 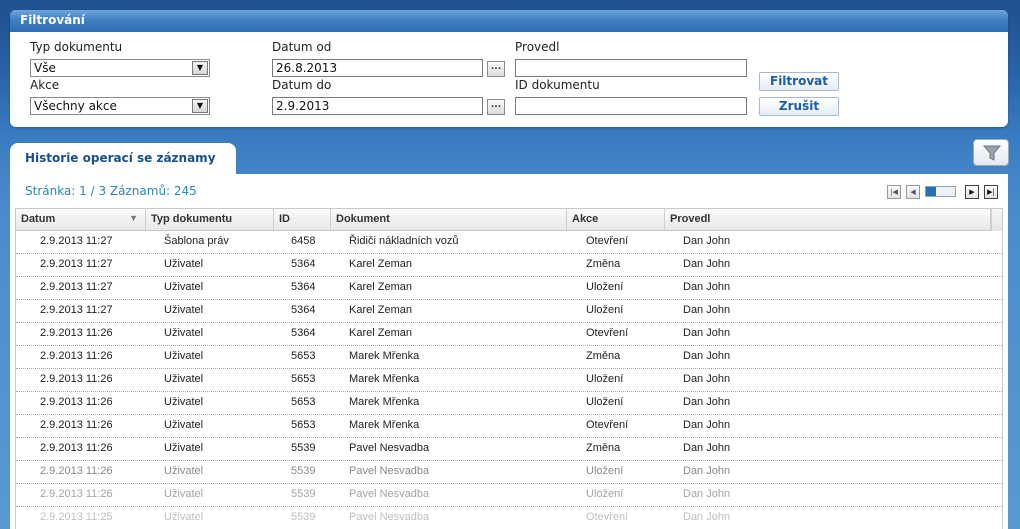 I want to click on filter-toggle-button, so click(x=991, y=152).